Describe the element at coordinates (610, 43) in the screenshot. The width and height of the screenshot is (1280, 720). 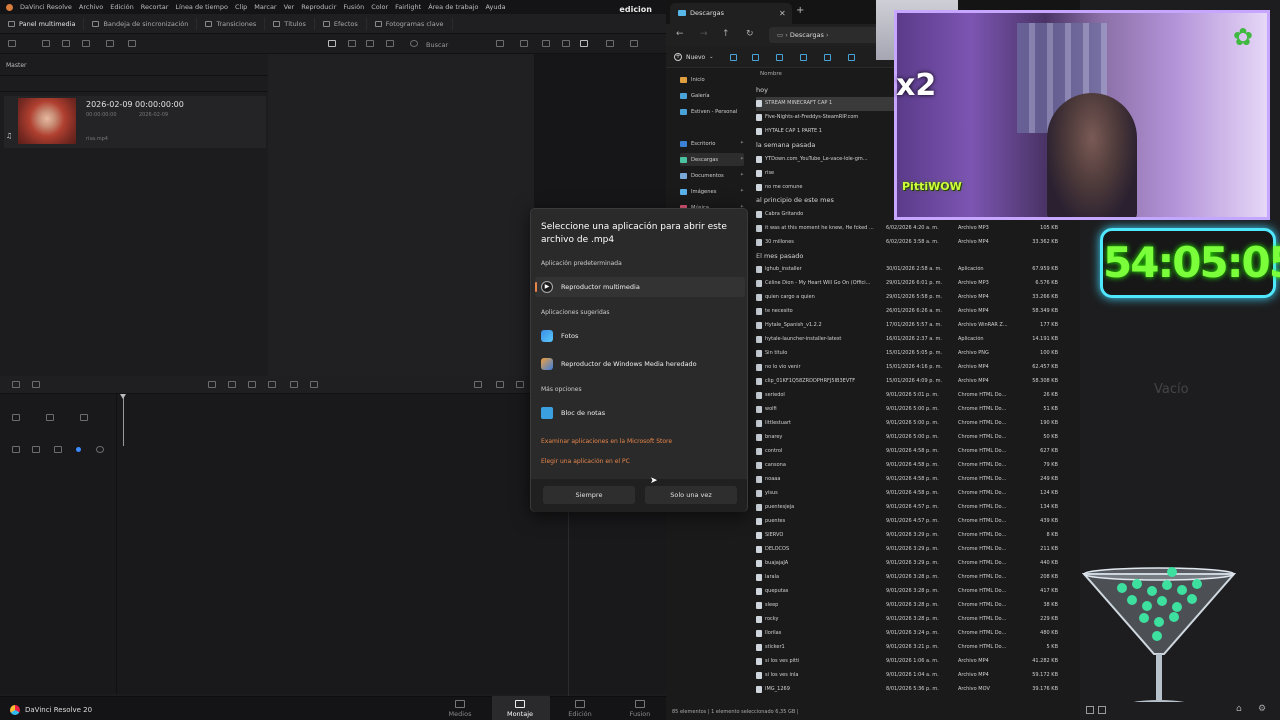
I see `fit-icon` at that location.